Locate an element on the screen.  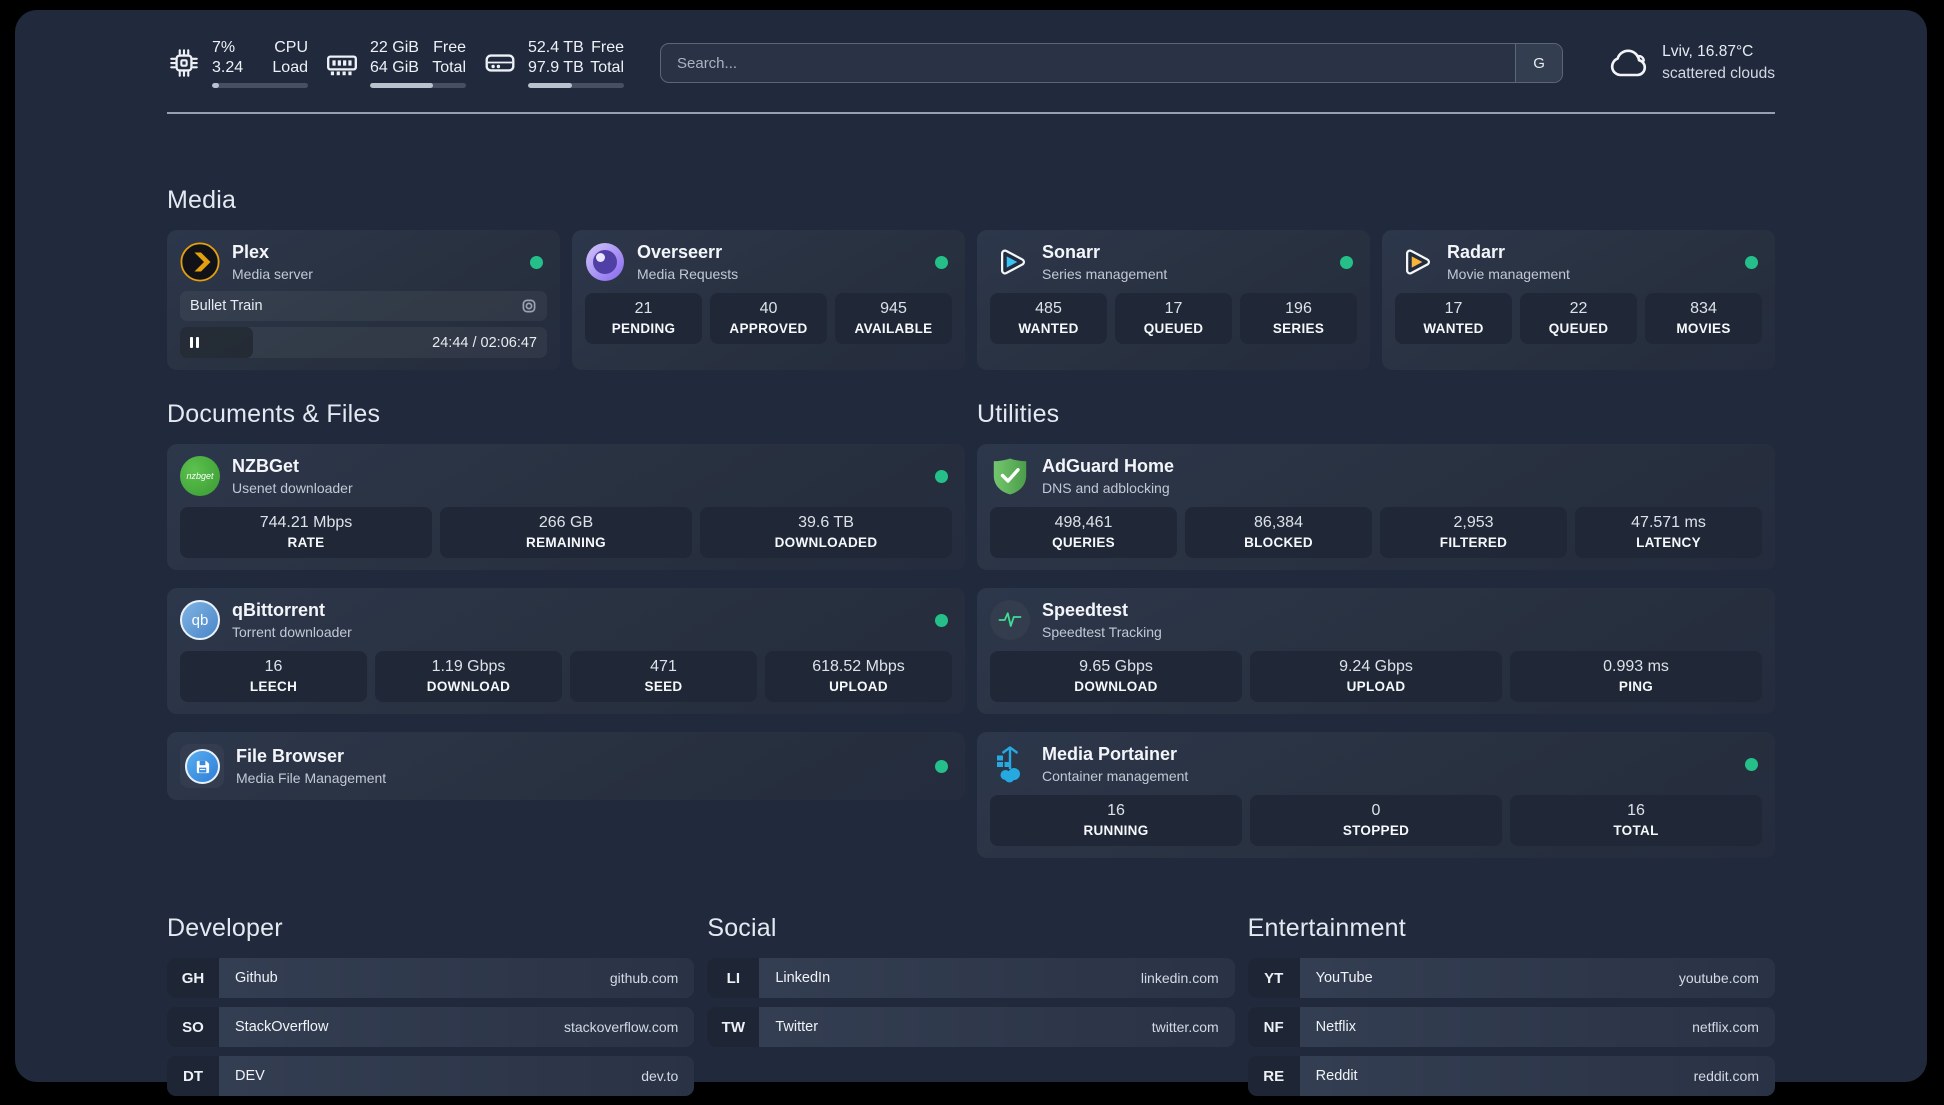
stat-tile: 945 AVAILABLE is located at coordinates (893, 318).